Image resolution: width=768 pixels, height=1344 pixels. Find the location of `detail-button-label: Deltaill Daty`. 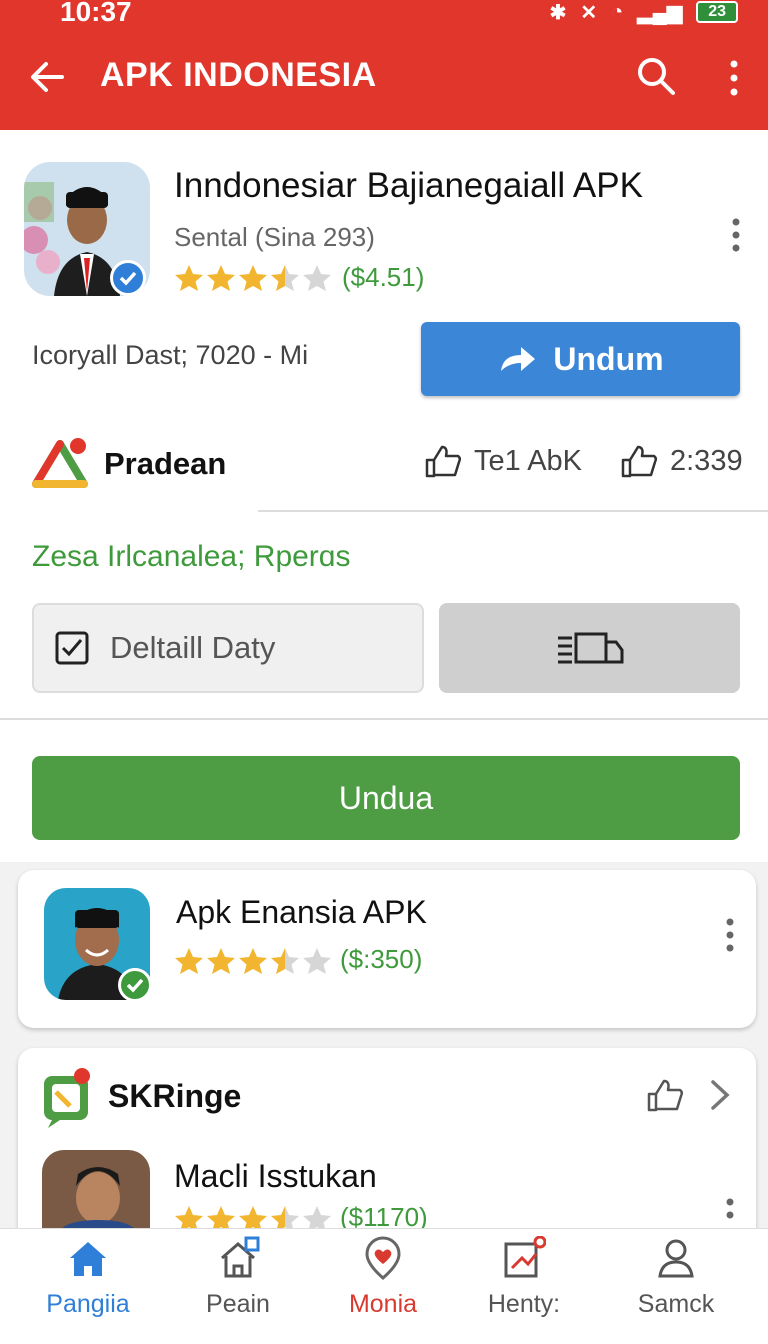

detail-button-label: Deltaill Daty is located at coordinates (193, 647).